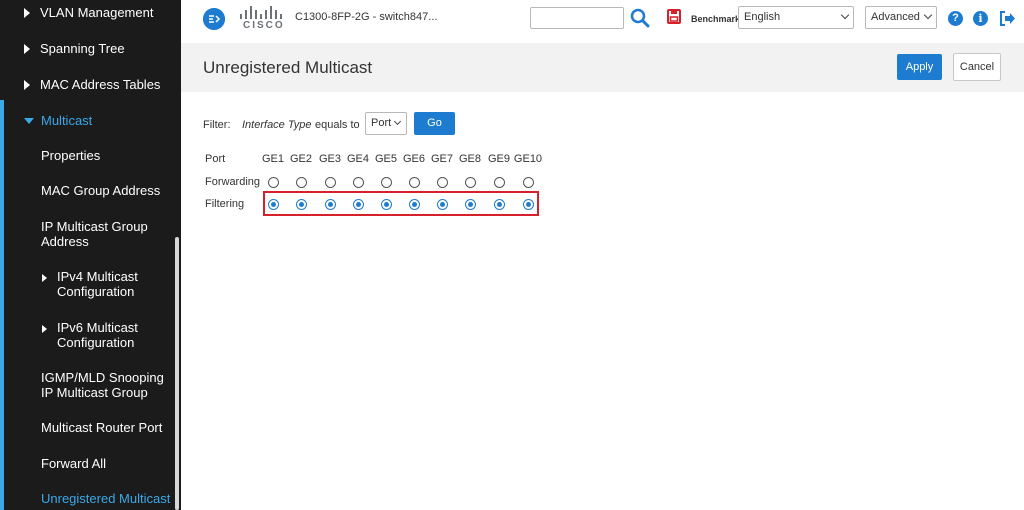 The height and width of the screenshot is (510, 1024). Describe the element at coordinates (106, 385) in the screenshot. I see `sidebar-item-igmp-mld-snooping: IGMP/MLD Snooping IP Multicast Group` at that location.